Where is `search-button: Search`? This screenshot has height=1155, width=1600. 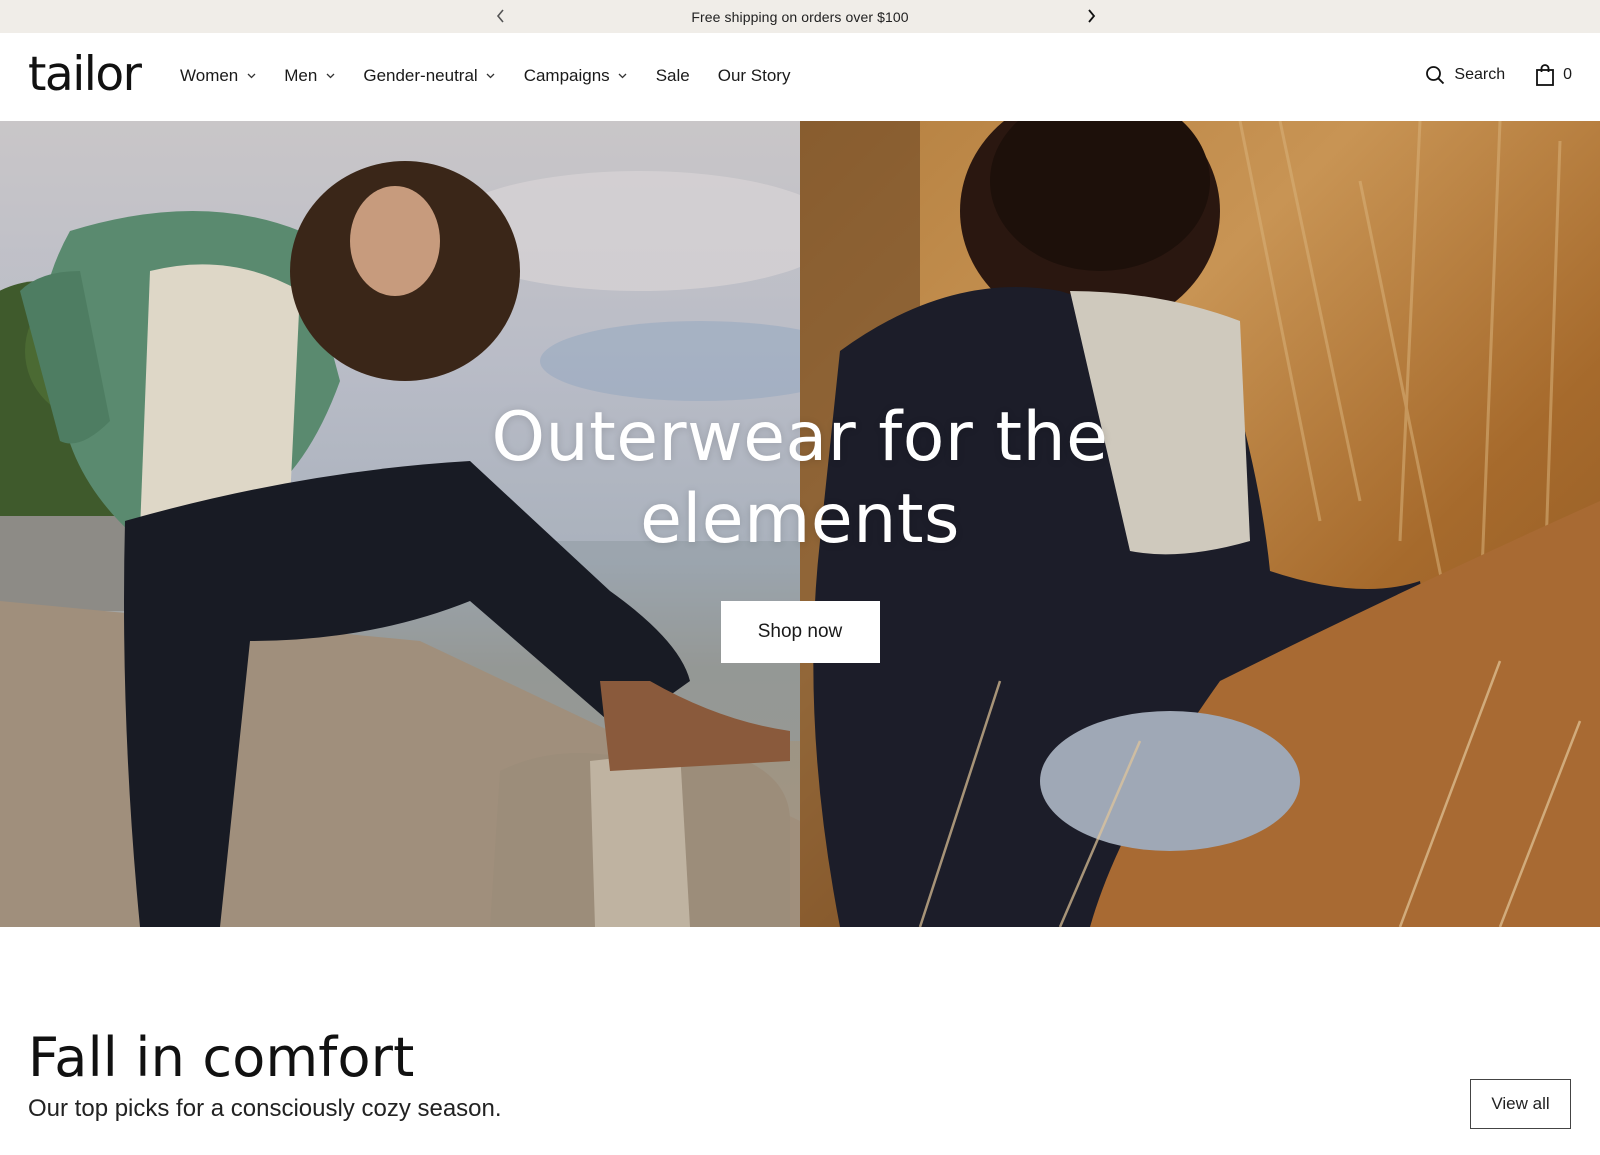 search-button: Search is located at coordinates (1465, 75).